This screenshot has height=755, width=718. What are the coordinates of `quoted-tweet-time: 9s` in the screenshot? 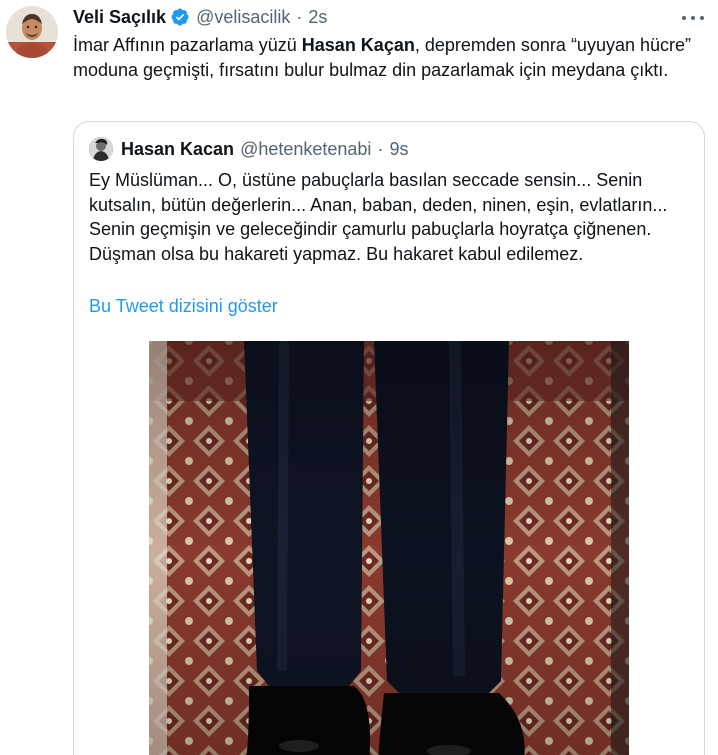 It's located at (399, 148).